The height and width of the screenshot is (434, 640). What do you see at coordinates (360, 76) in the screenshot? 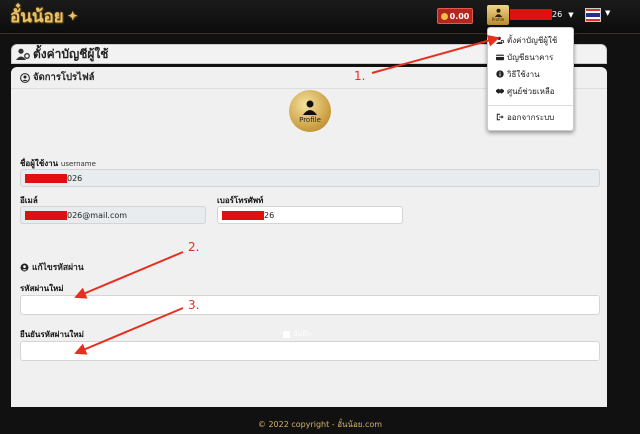
I see `annotation-label-1: 1.` at bounding box center [360, 76].